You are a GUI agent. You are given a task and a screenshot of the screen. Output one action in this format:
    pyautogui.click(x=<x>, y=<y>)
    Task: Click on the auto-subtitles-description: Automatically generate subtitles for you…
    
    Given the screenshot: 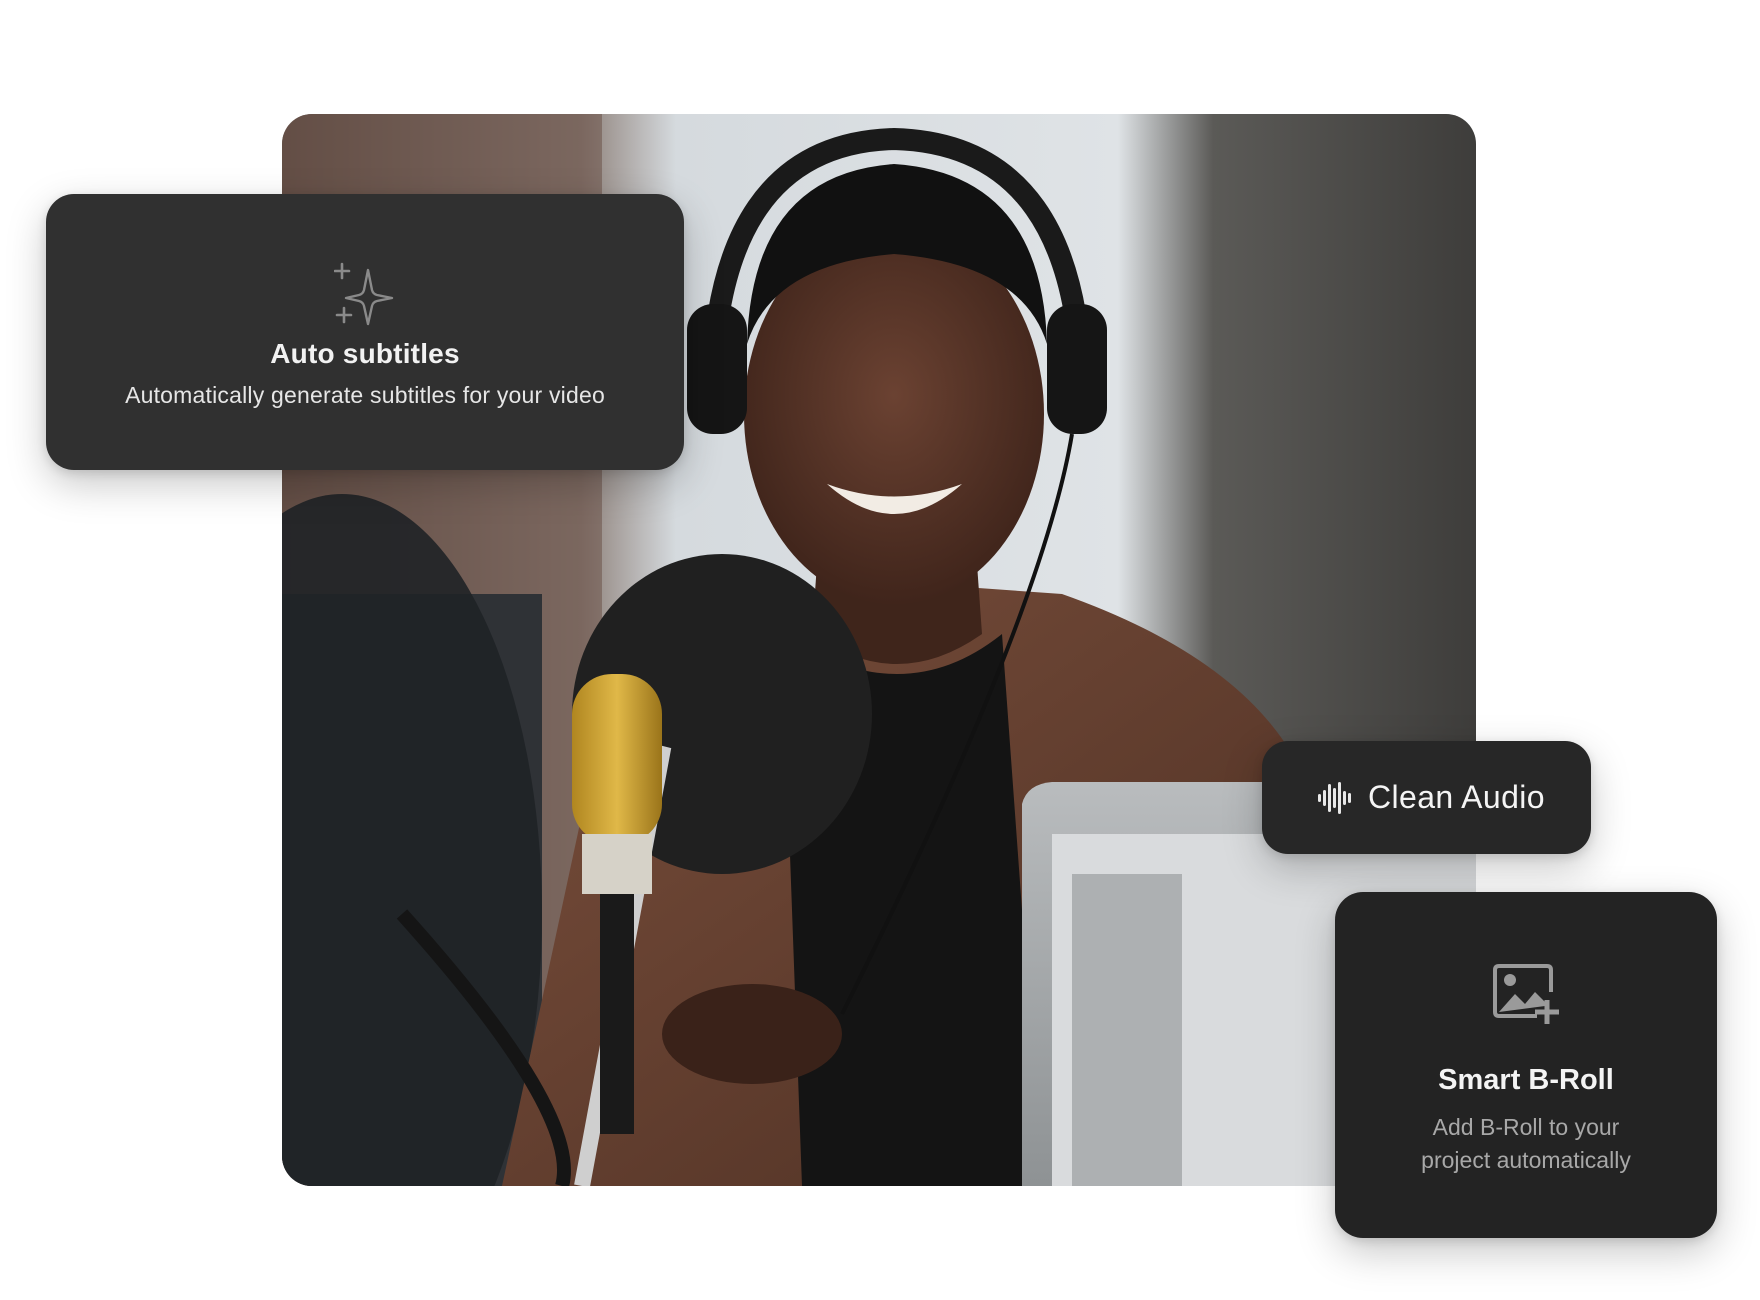 What is the action you would take?
    pyautogui.click(x=365, y=395)
    